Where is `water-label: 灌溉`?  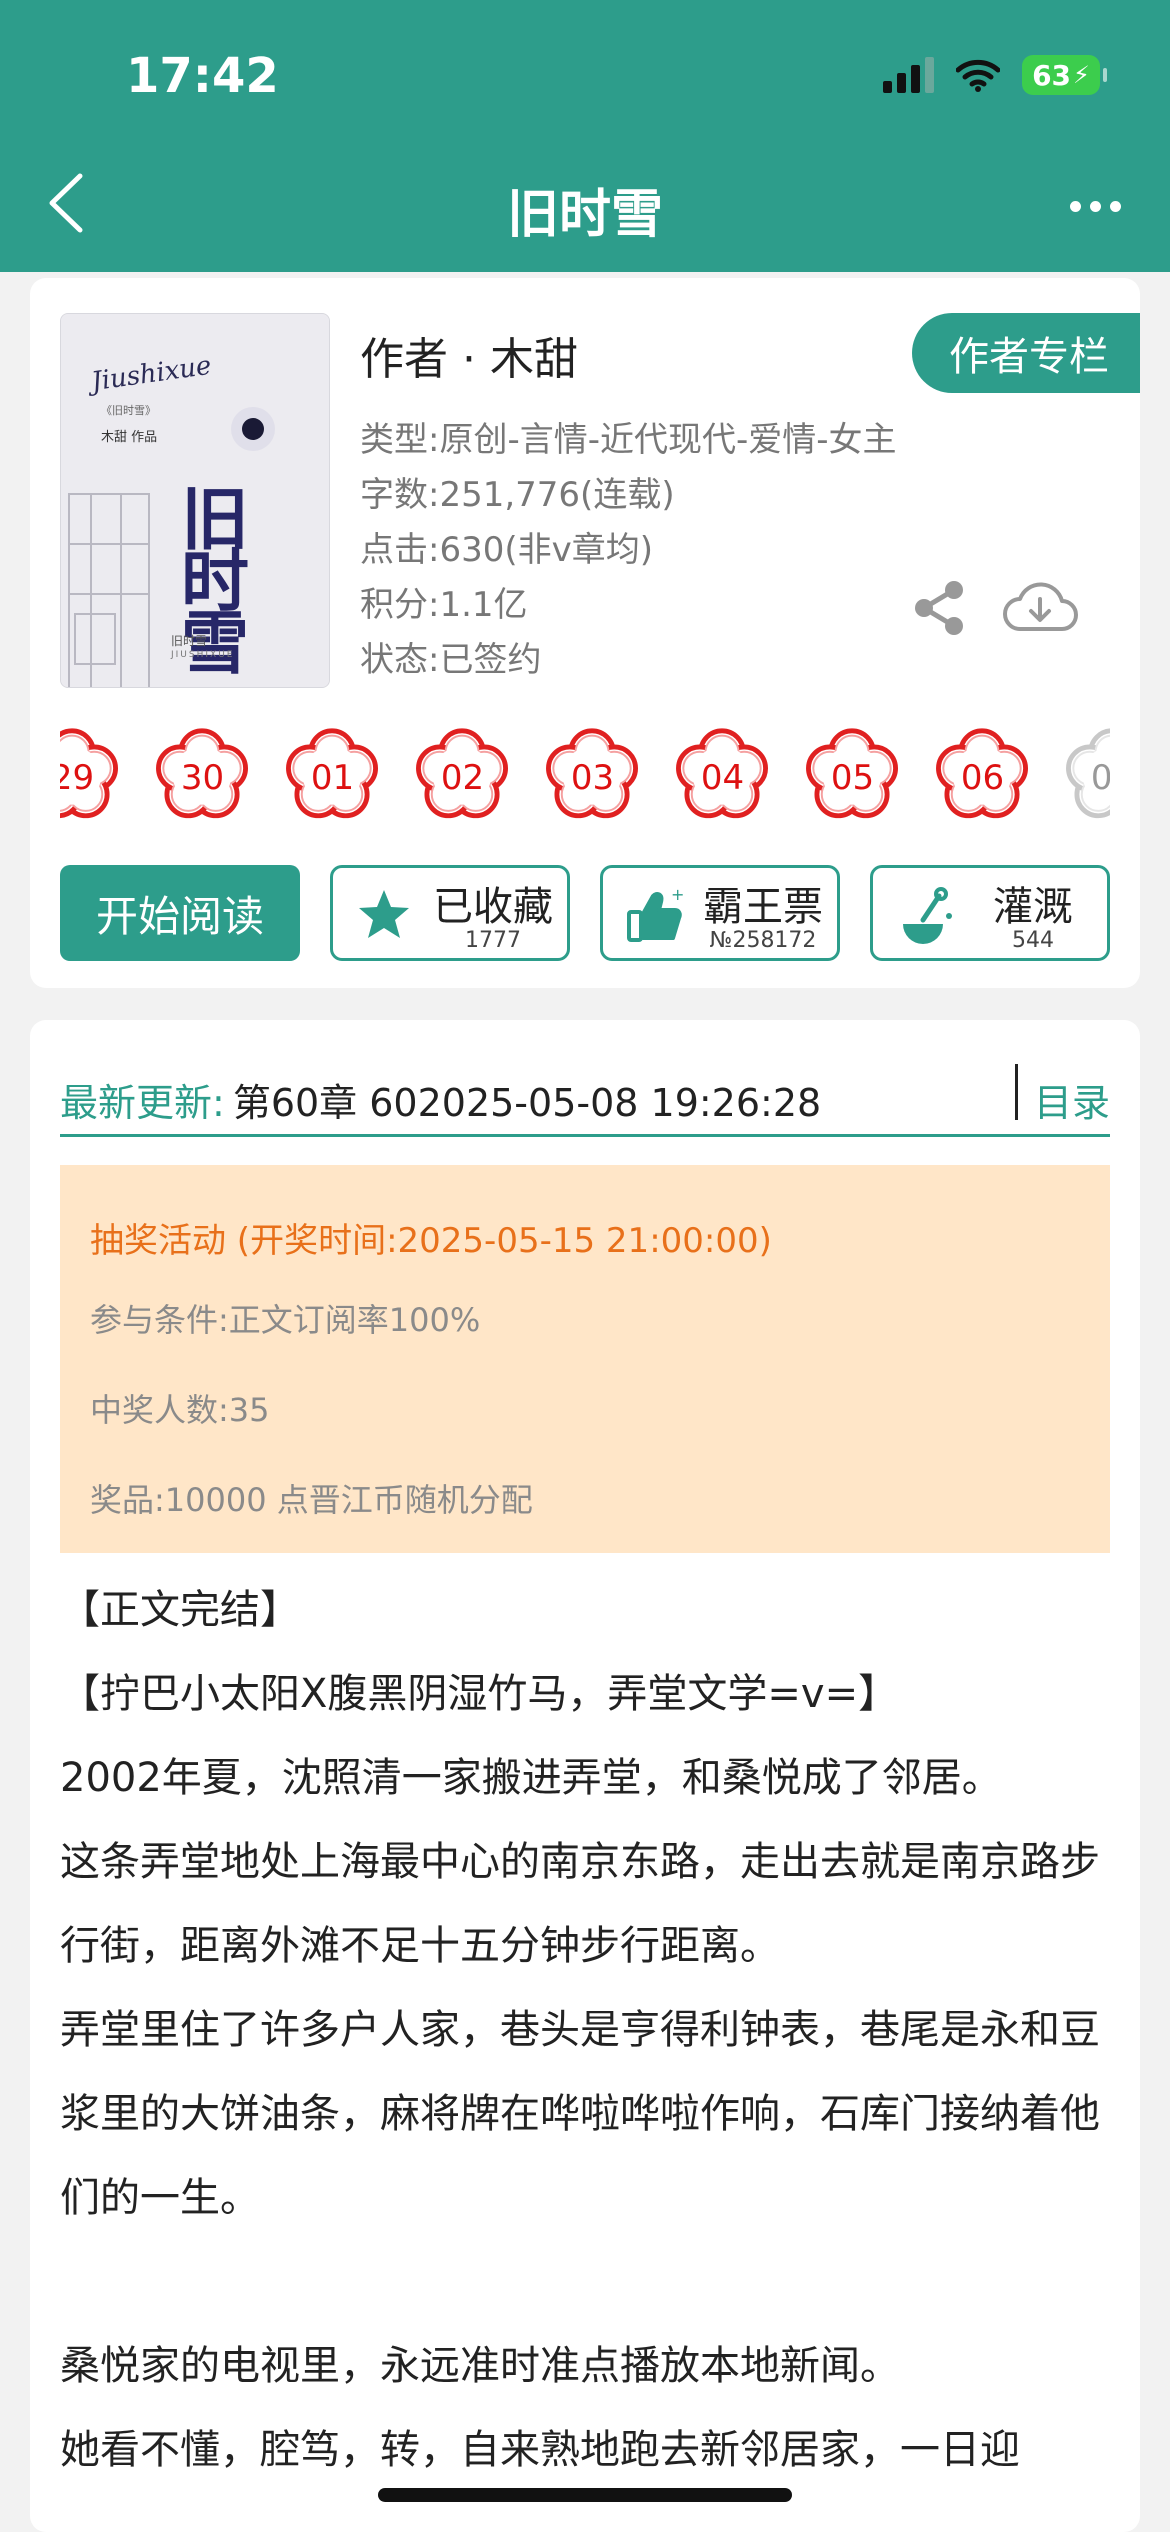
water-label: 灌溉 is located at coordinates (1033, 907).